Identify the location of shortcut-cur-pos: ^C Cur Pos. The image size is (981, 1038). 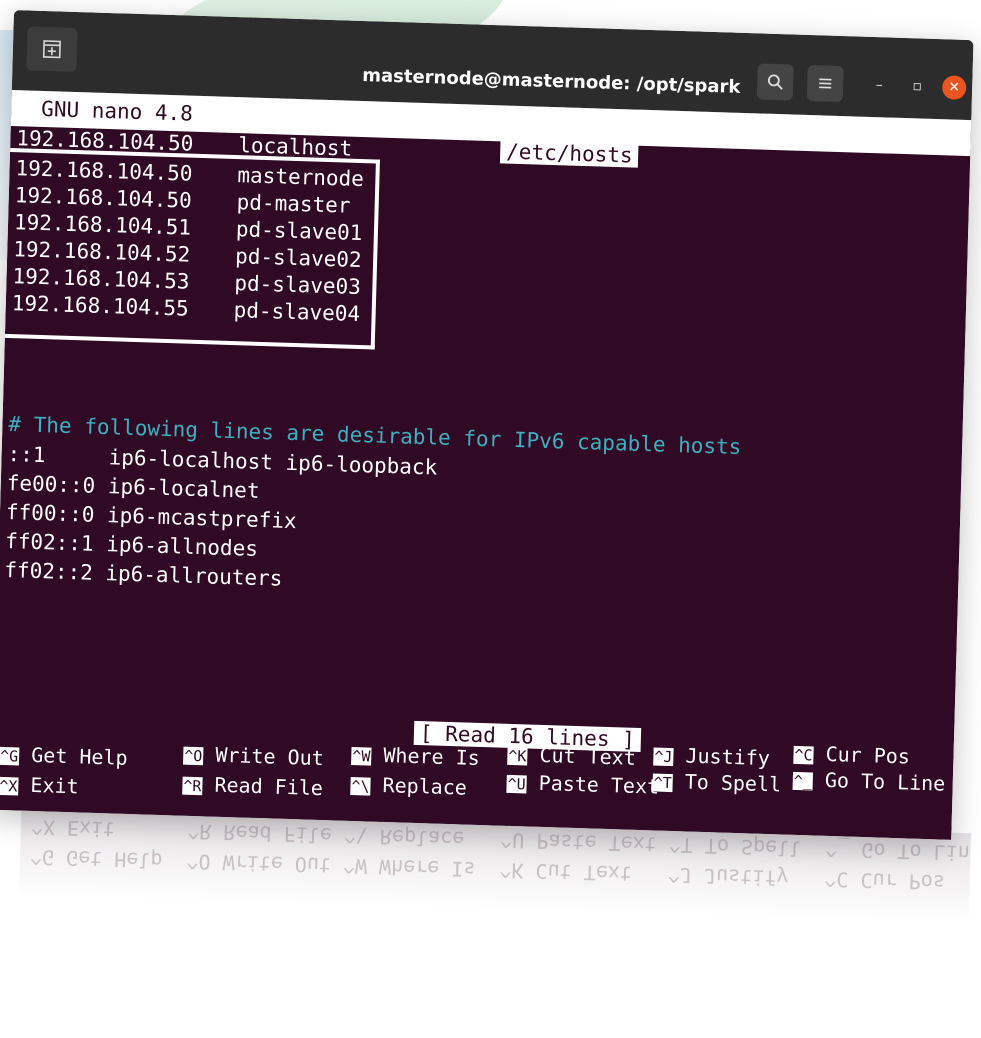
(851, 755).